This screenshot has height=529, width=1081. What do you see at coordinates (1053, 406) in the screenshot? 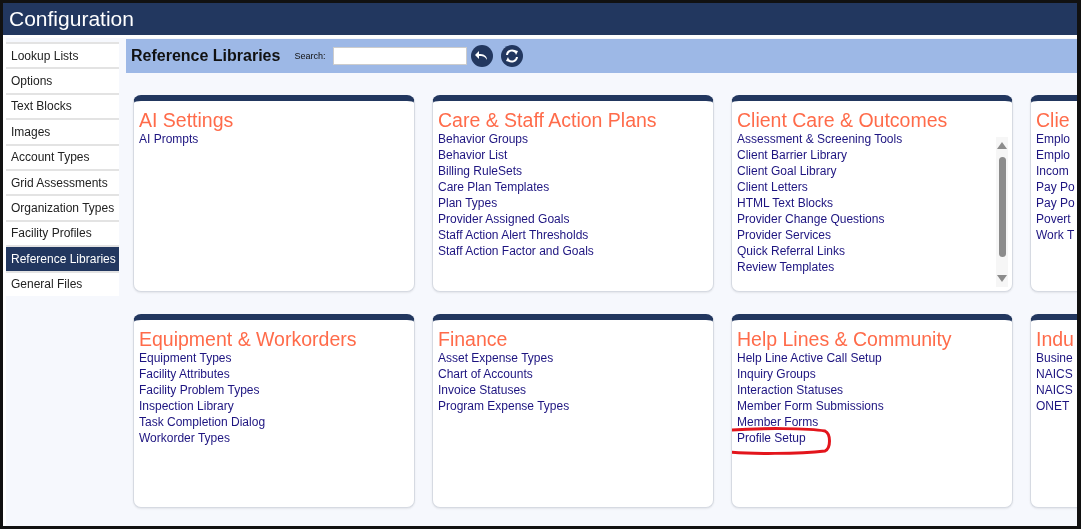
I see `library-link: ONET` at bounding box center [1053, 406].